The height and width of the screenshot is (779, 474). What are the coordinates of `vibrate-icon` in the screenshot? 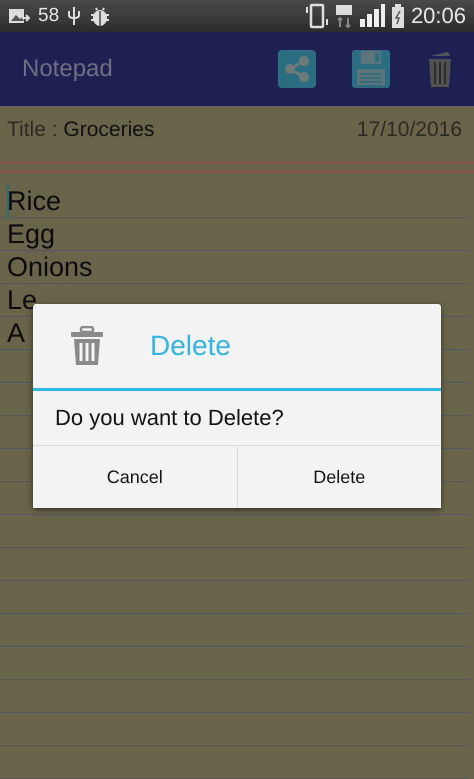 It's located at (316, 16).